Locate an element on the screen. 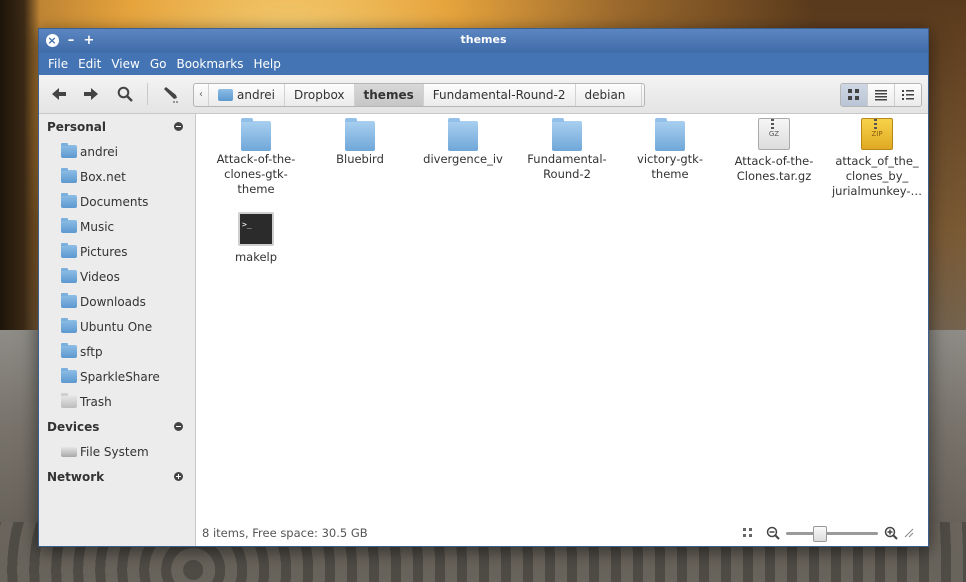  sidebar-section-personal: Personal is located at coordinates (117, 126).